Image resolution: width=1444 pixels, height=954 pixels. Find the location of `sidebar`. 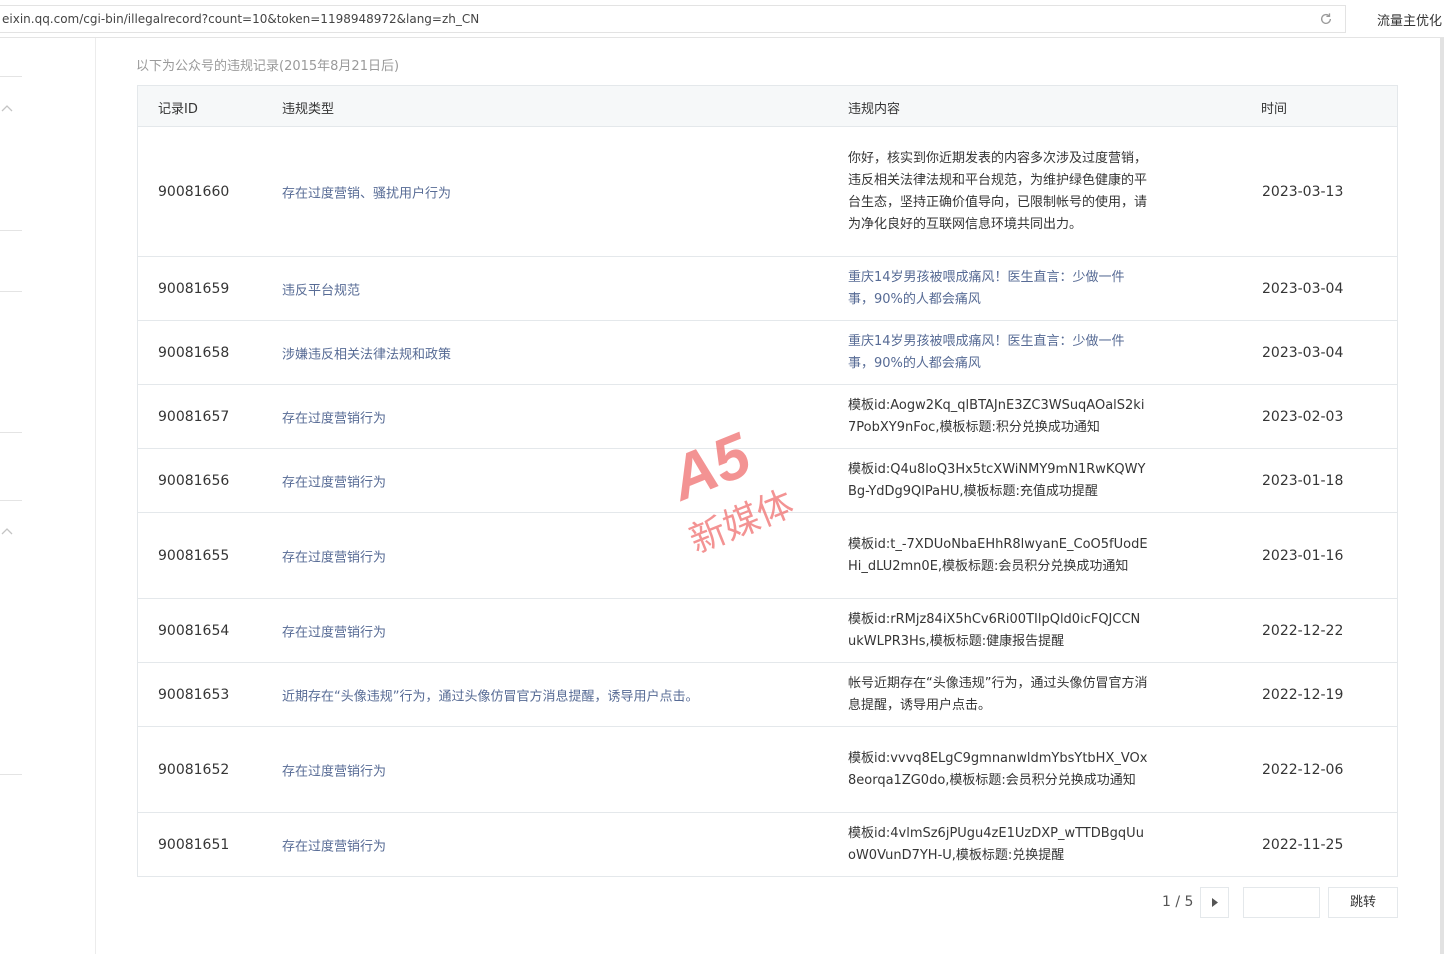

sidebar is located at coordinates (48, 496).